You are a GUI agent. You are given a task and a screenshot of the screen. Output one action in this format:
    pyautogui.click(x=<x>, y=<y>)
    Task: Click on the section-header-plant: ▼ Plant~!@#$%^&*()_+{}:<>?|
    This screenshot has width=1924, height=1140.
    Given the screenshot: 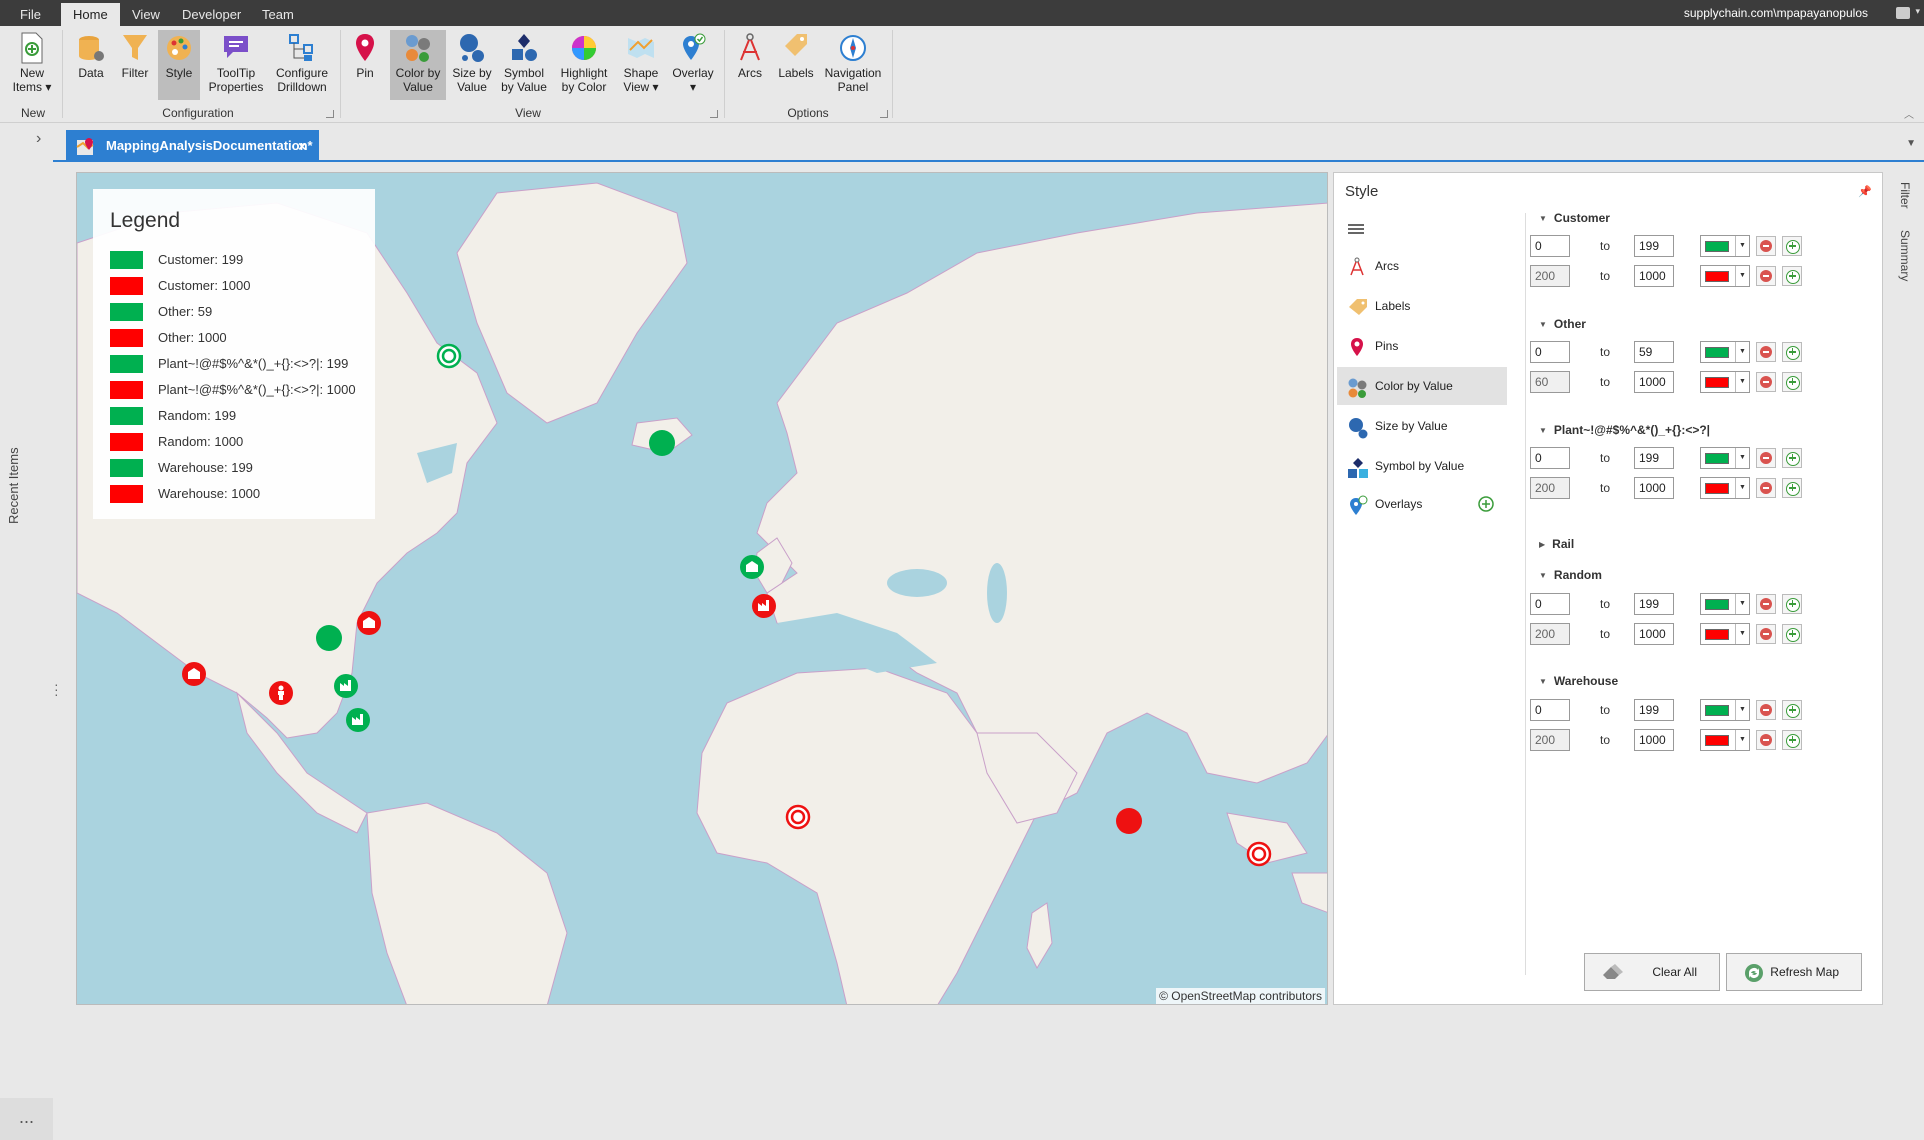 What is the action you would take?
    pyautogui.click(x=1624, y=430)
    